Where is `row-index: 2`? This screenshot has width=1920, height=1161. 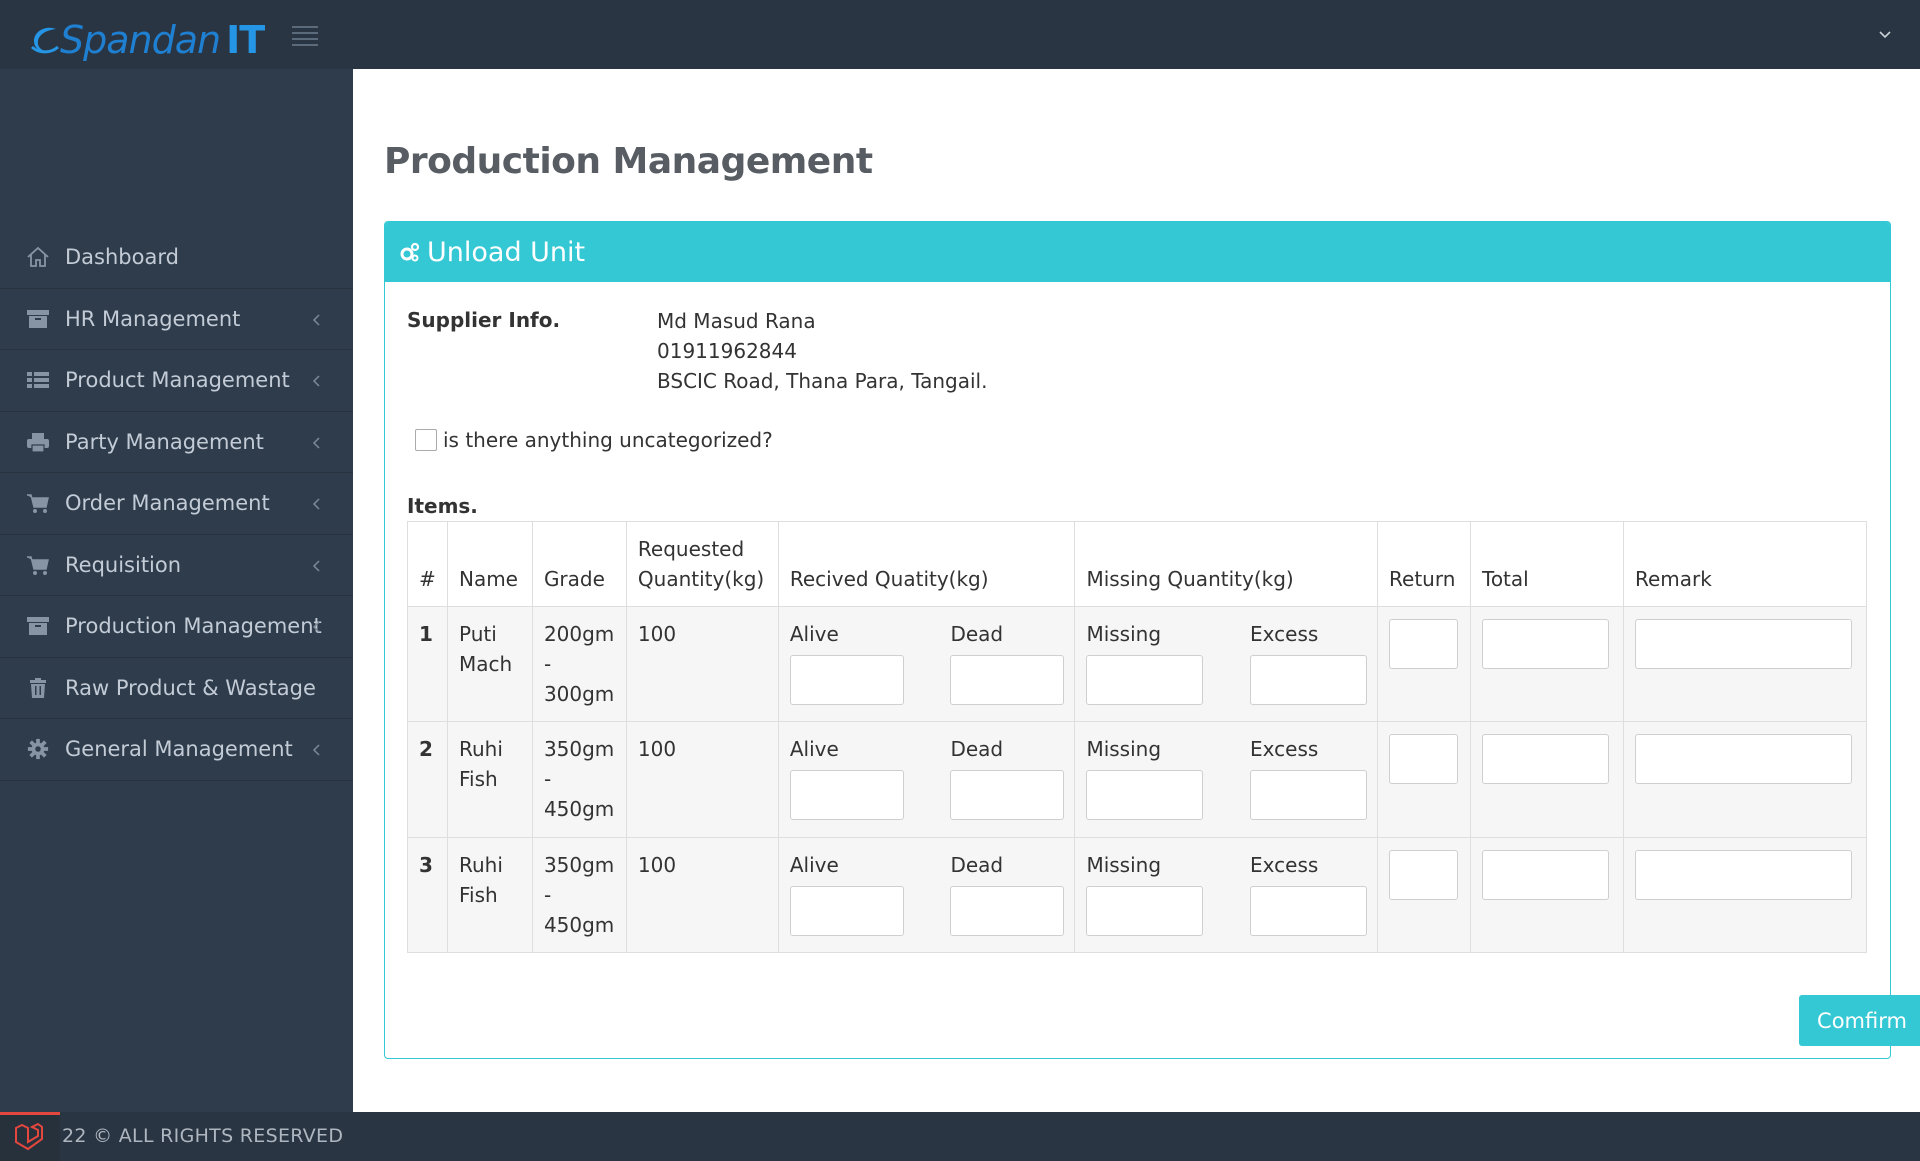 row-index: 2 is located at coordinates (427, 779).